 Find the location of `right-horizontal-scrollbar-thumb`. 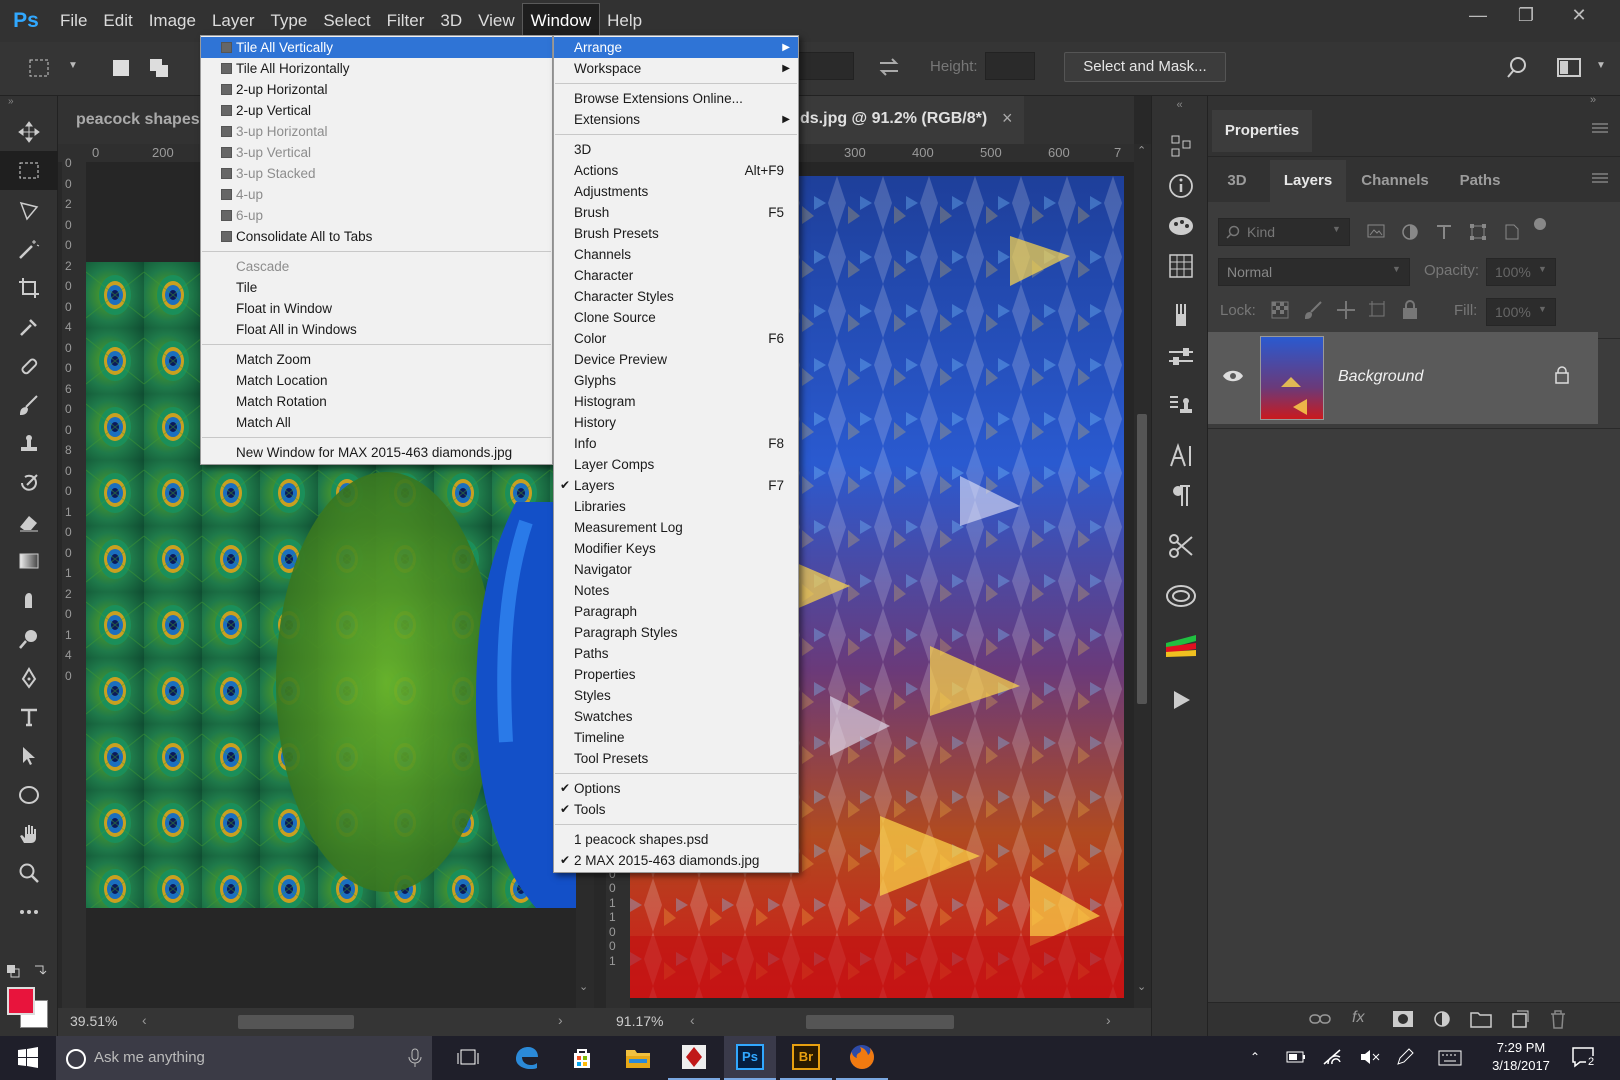

right-horizontal-scrollbar-thumb is located at coordinates (880, 1022).